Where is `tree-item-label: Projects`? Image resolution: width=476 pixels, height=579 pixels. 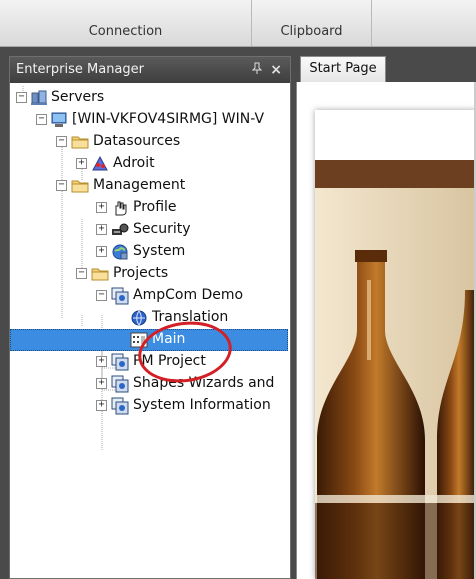
tree-item-label: Projects is located at coordinates (141, 273).